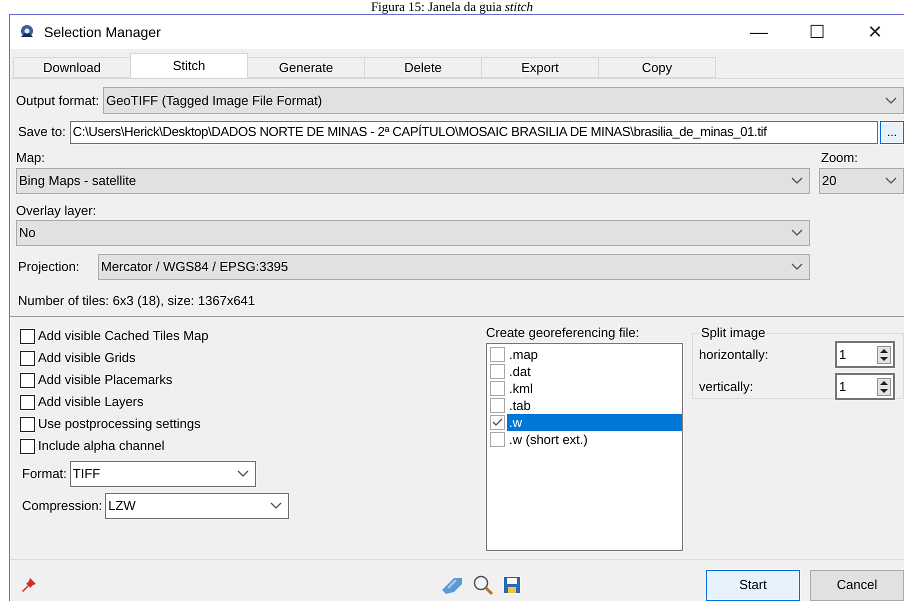 This screenshot has height=601, width=904. Describe the element at coordinates (119, 424) in the screenshot. I see `checkbox-label: Use postprocessing settings` at that location.